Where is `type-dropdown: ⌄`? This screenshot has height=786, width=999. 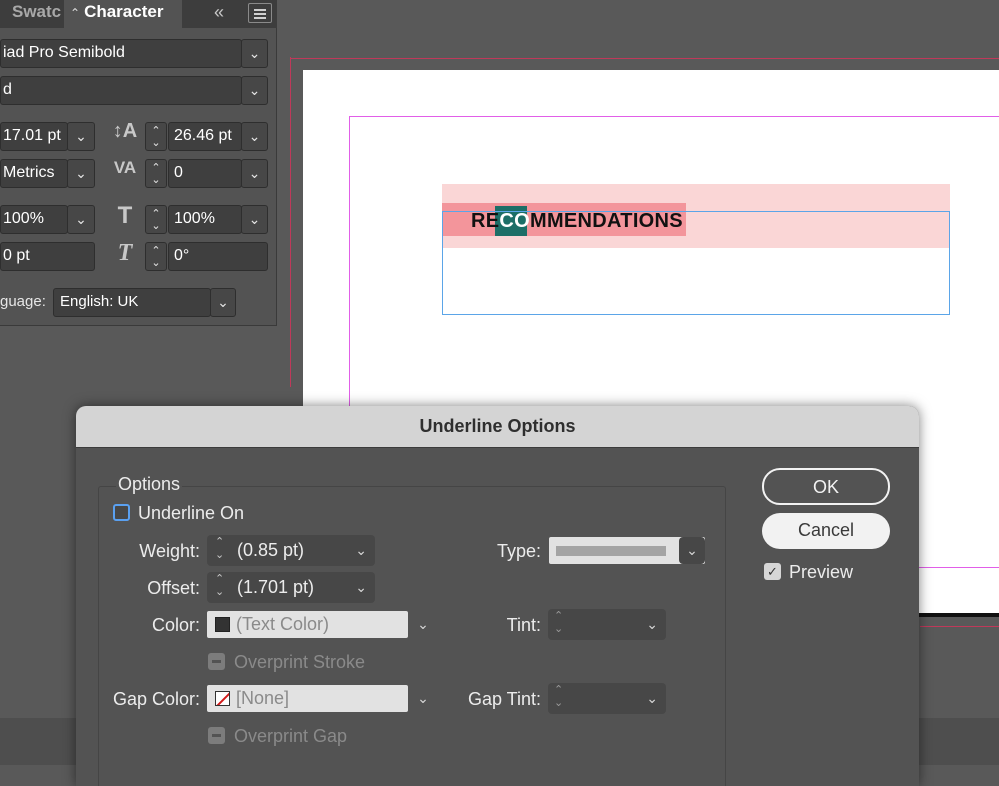 type-dropdown: ⌄ is located at coordinates (692, 550).